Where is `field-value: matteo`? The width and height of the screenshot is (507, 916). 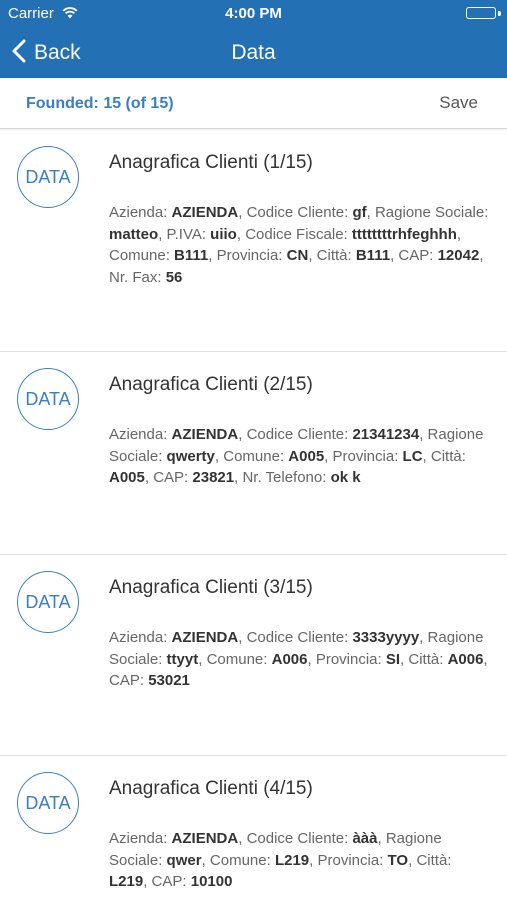 field-value: matteo is located at coordinates (134, 234).